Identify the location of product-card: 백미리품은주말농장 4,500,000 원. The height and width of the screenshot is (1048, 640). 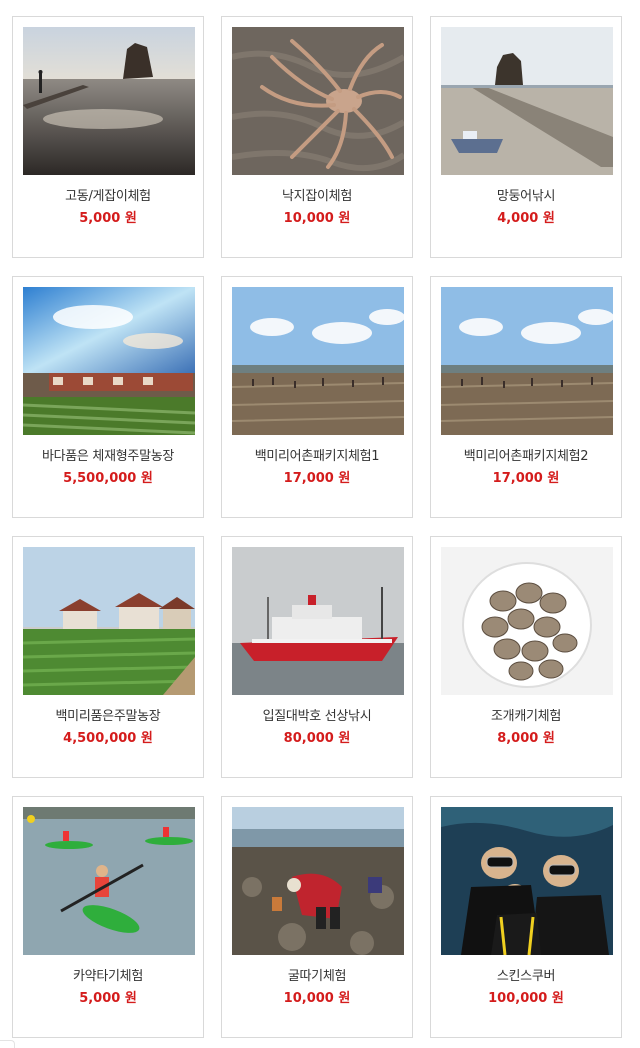
(108, 657).